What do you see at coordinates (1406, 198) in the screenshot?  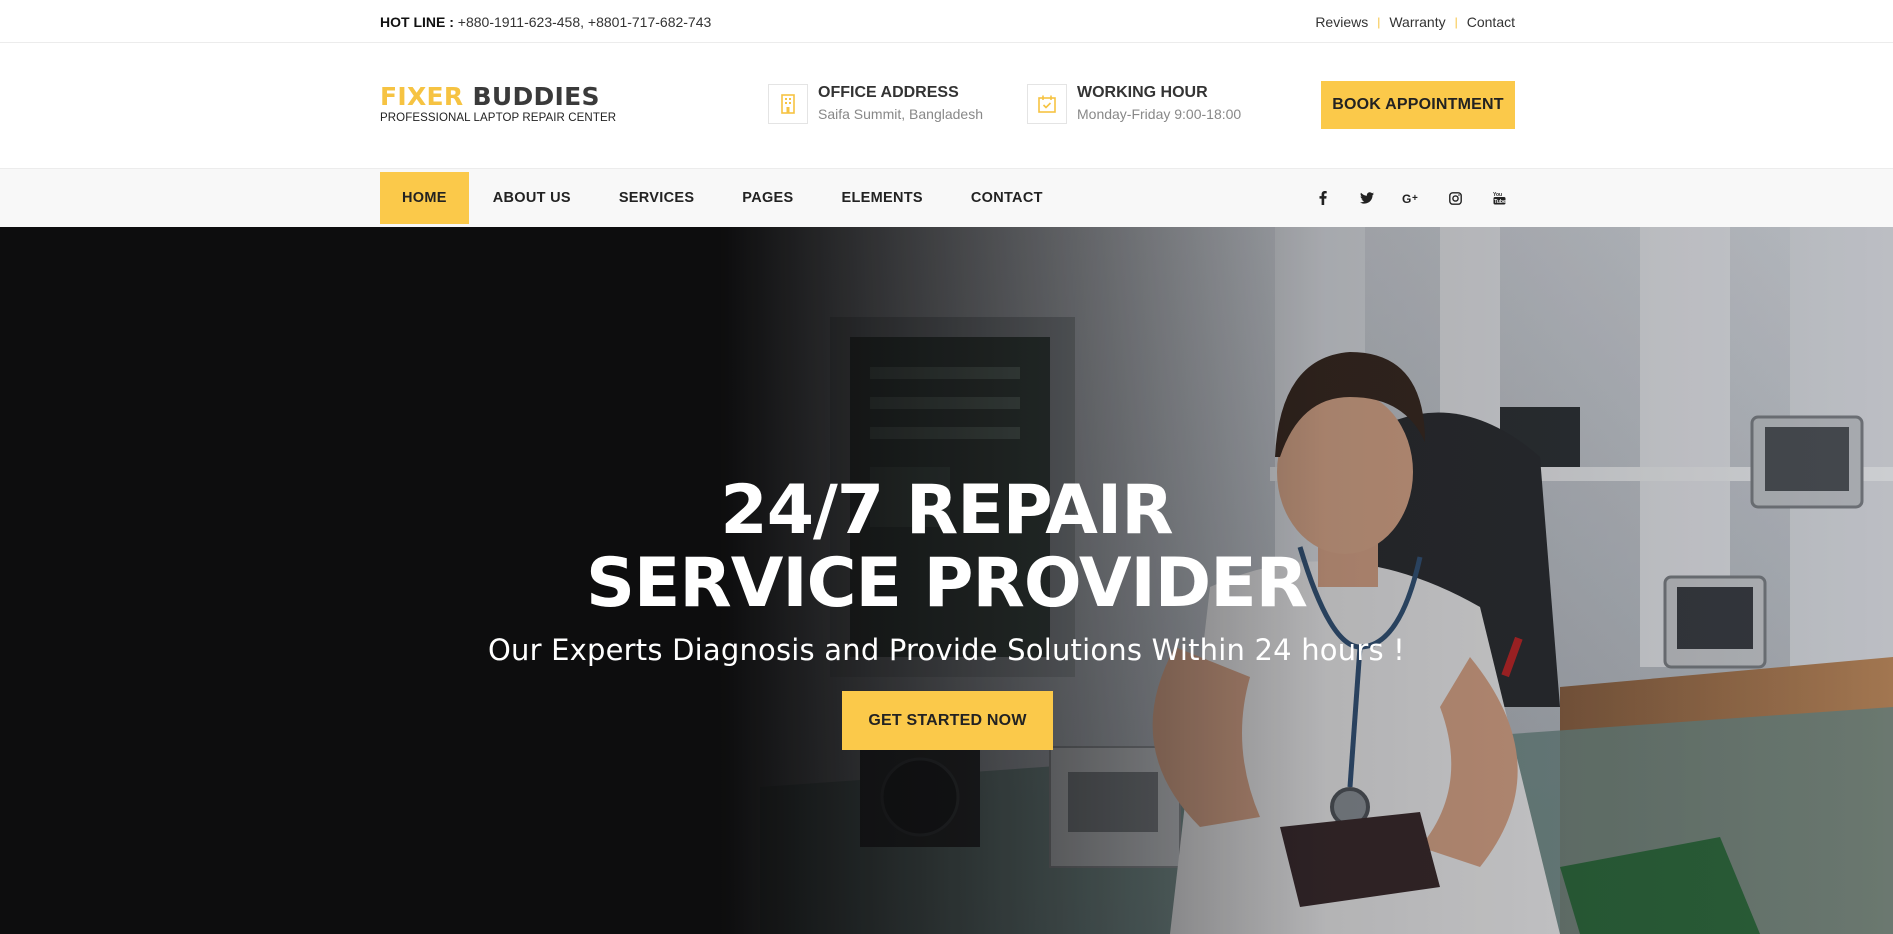 I see `svg-text: G` at bounding box center [1406, 198].